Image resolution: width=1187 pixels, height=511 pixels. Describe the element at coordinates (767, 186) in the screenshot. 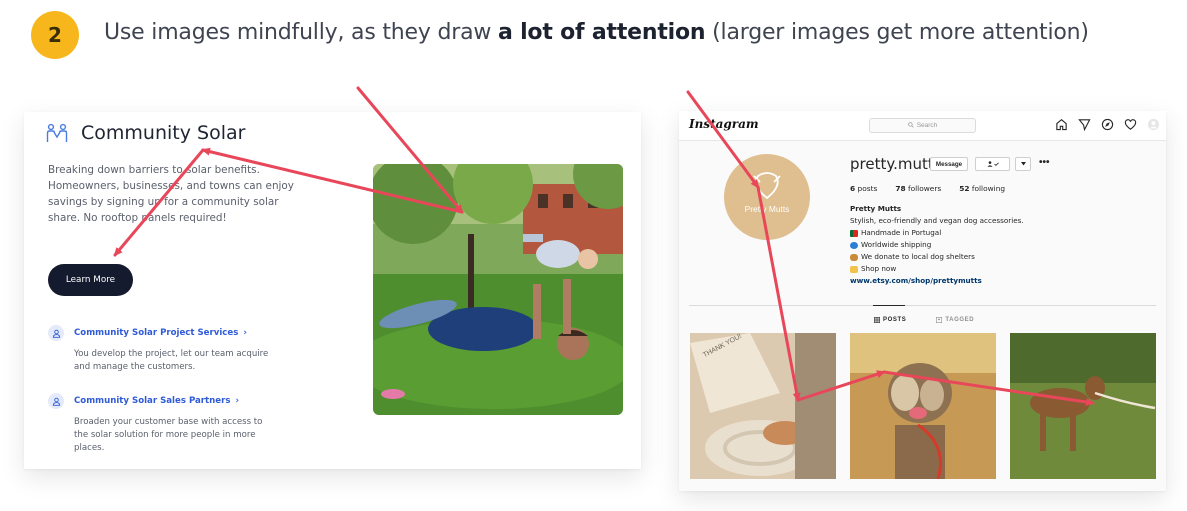

I see `dog-logo-icon` at that location.